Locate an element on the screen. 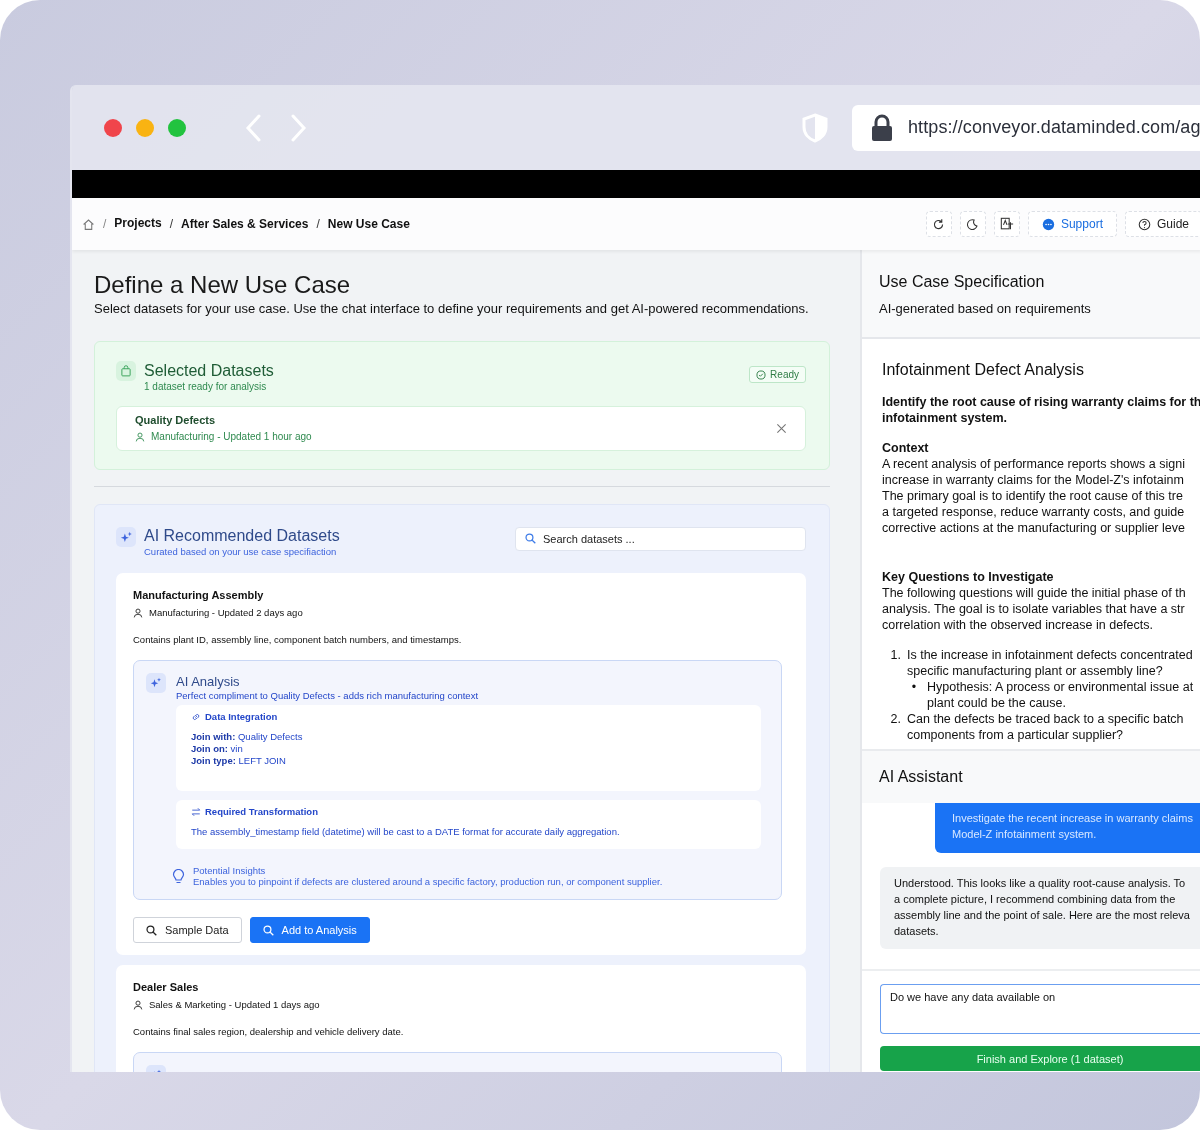 This screenshot has width=1200, height=1130. address-bar: https://conveyor.dataminded.com/ag is located at coordinates (1026, 127).